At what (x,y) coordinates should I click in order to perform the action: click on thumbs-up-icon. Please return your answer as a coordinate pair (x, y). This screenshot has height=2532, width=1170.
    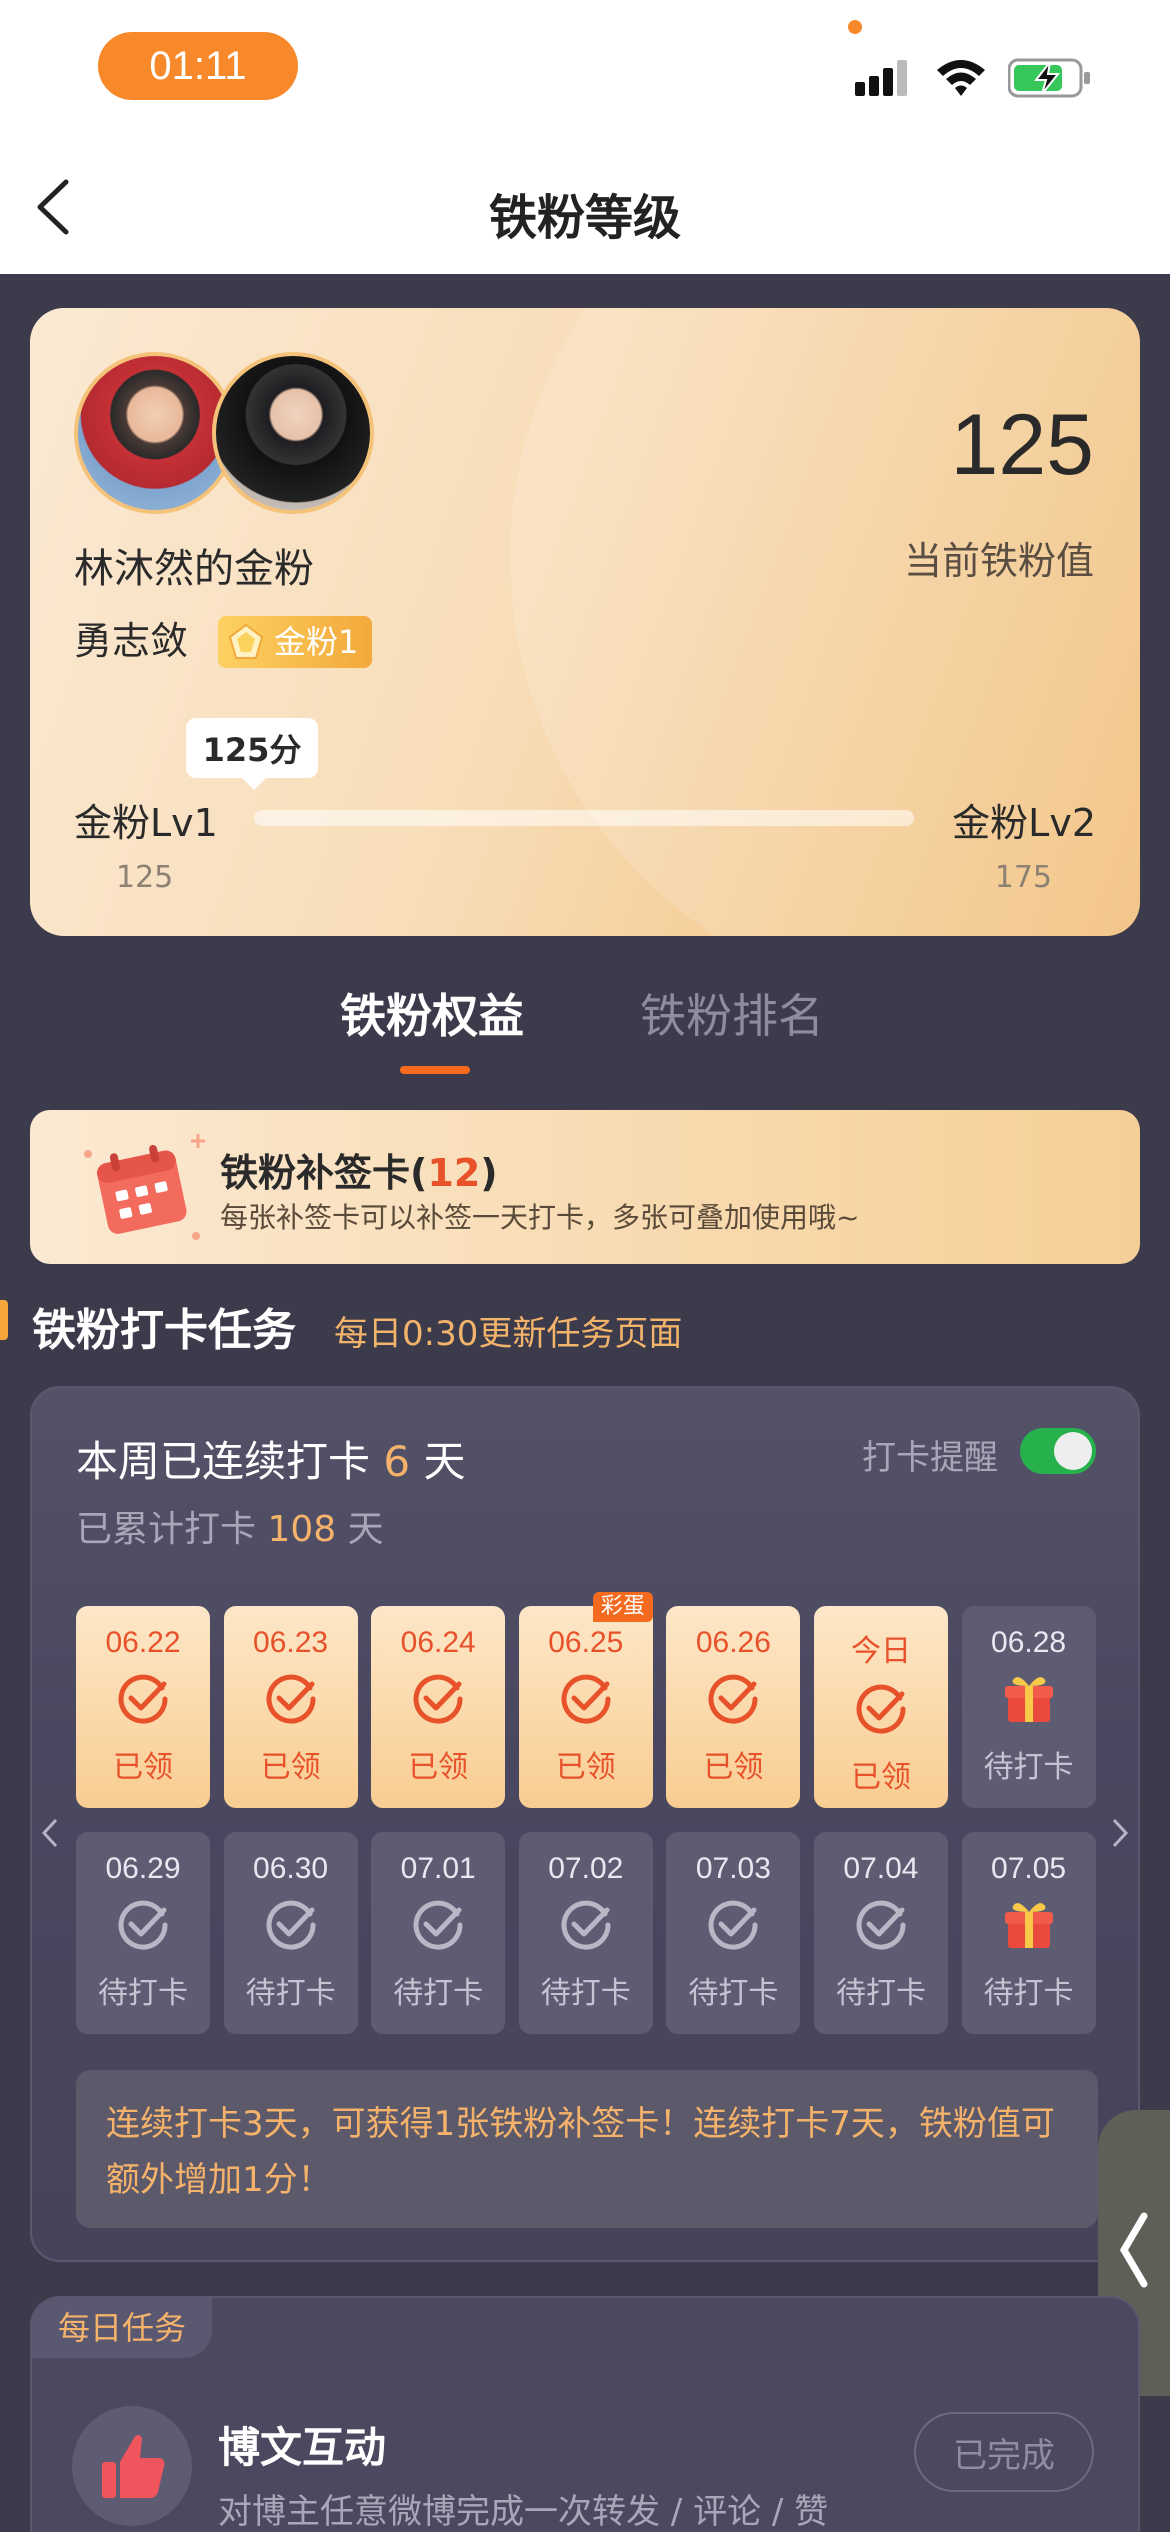
    Looking at the image, I should click on (133, 2466).